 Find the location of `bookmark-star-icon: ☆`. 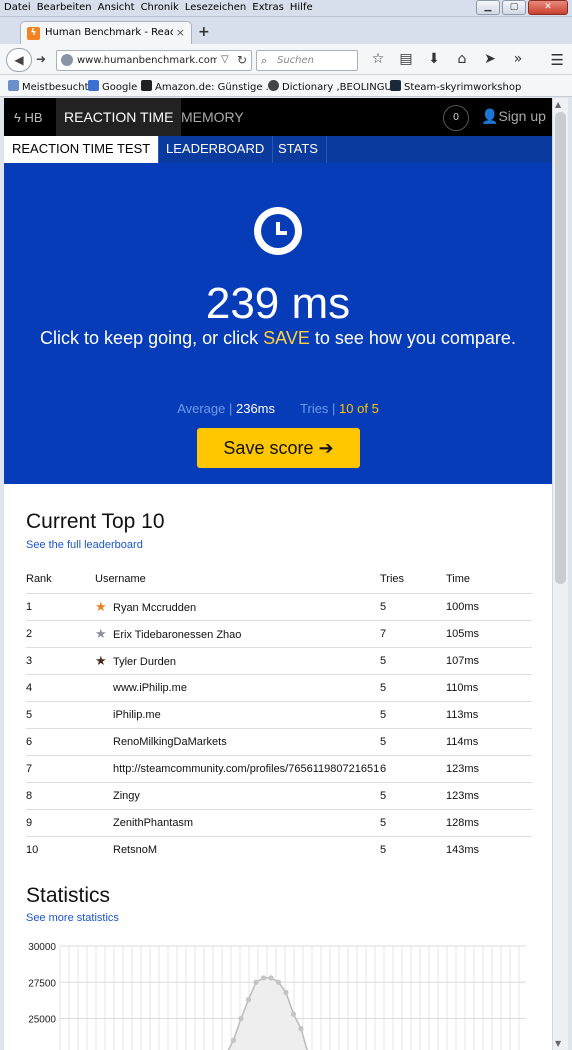

bookmark-star-icon: ☆ is located at coordinates (378, 59).